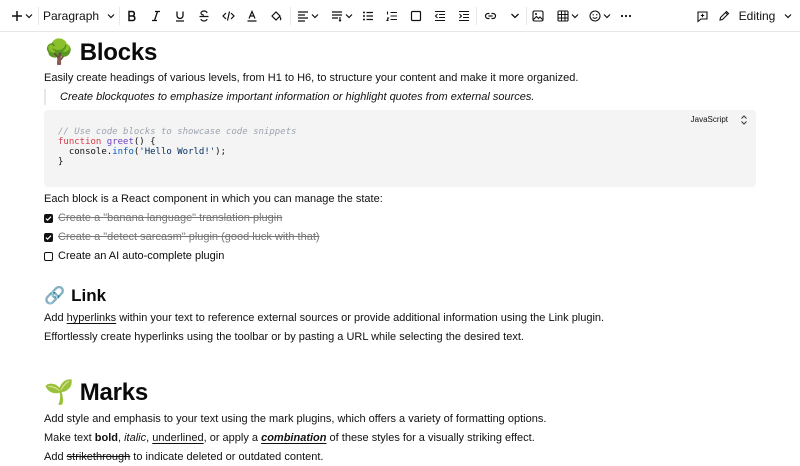 Image resolution: width=800 pixels, height=466 pixels. I want to click on more-icon, so click(626, 16).